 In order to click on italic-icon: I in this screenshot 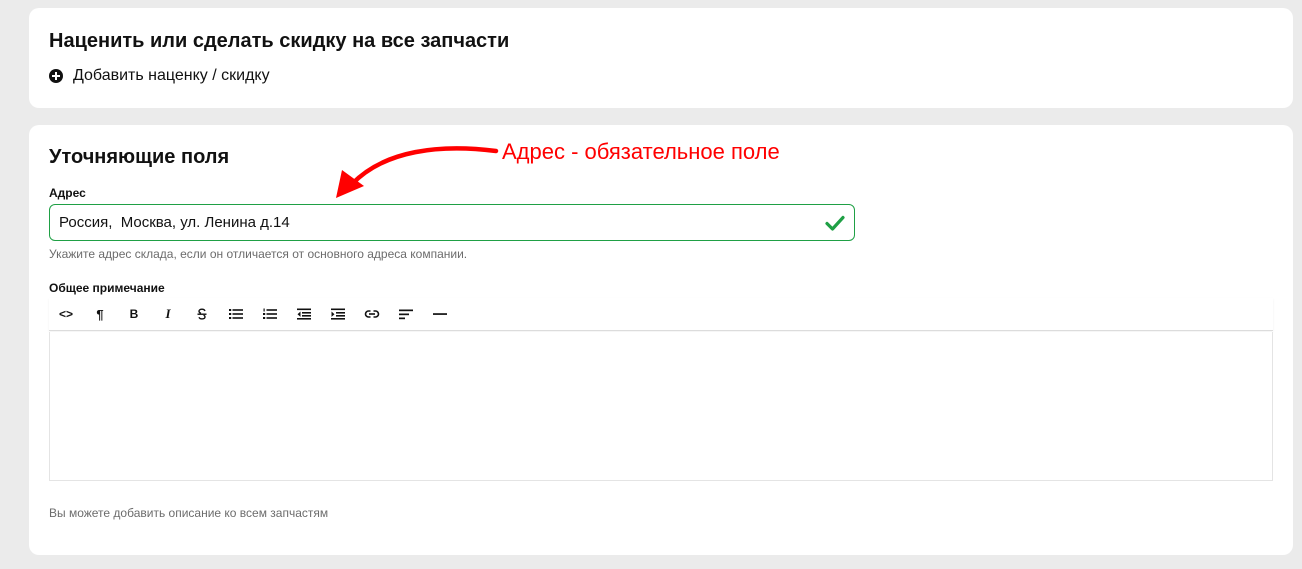, I will do `click(168, 313)`.